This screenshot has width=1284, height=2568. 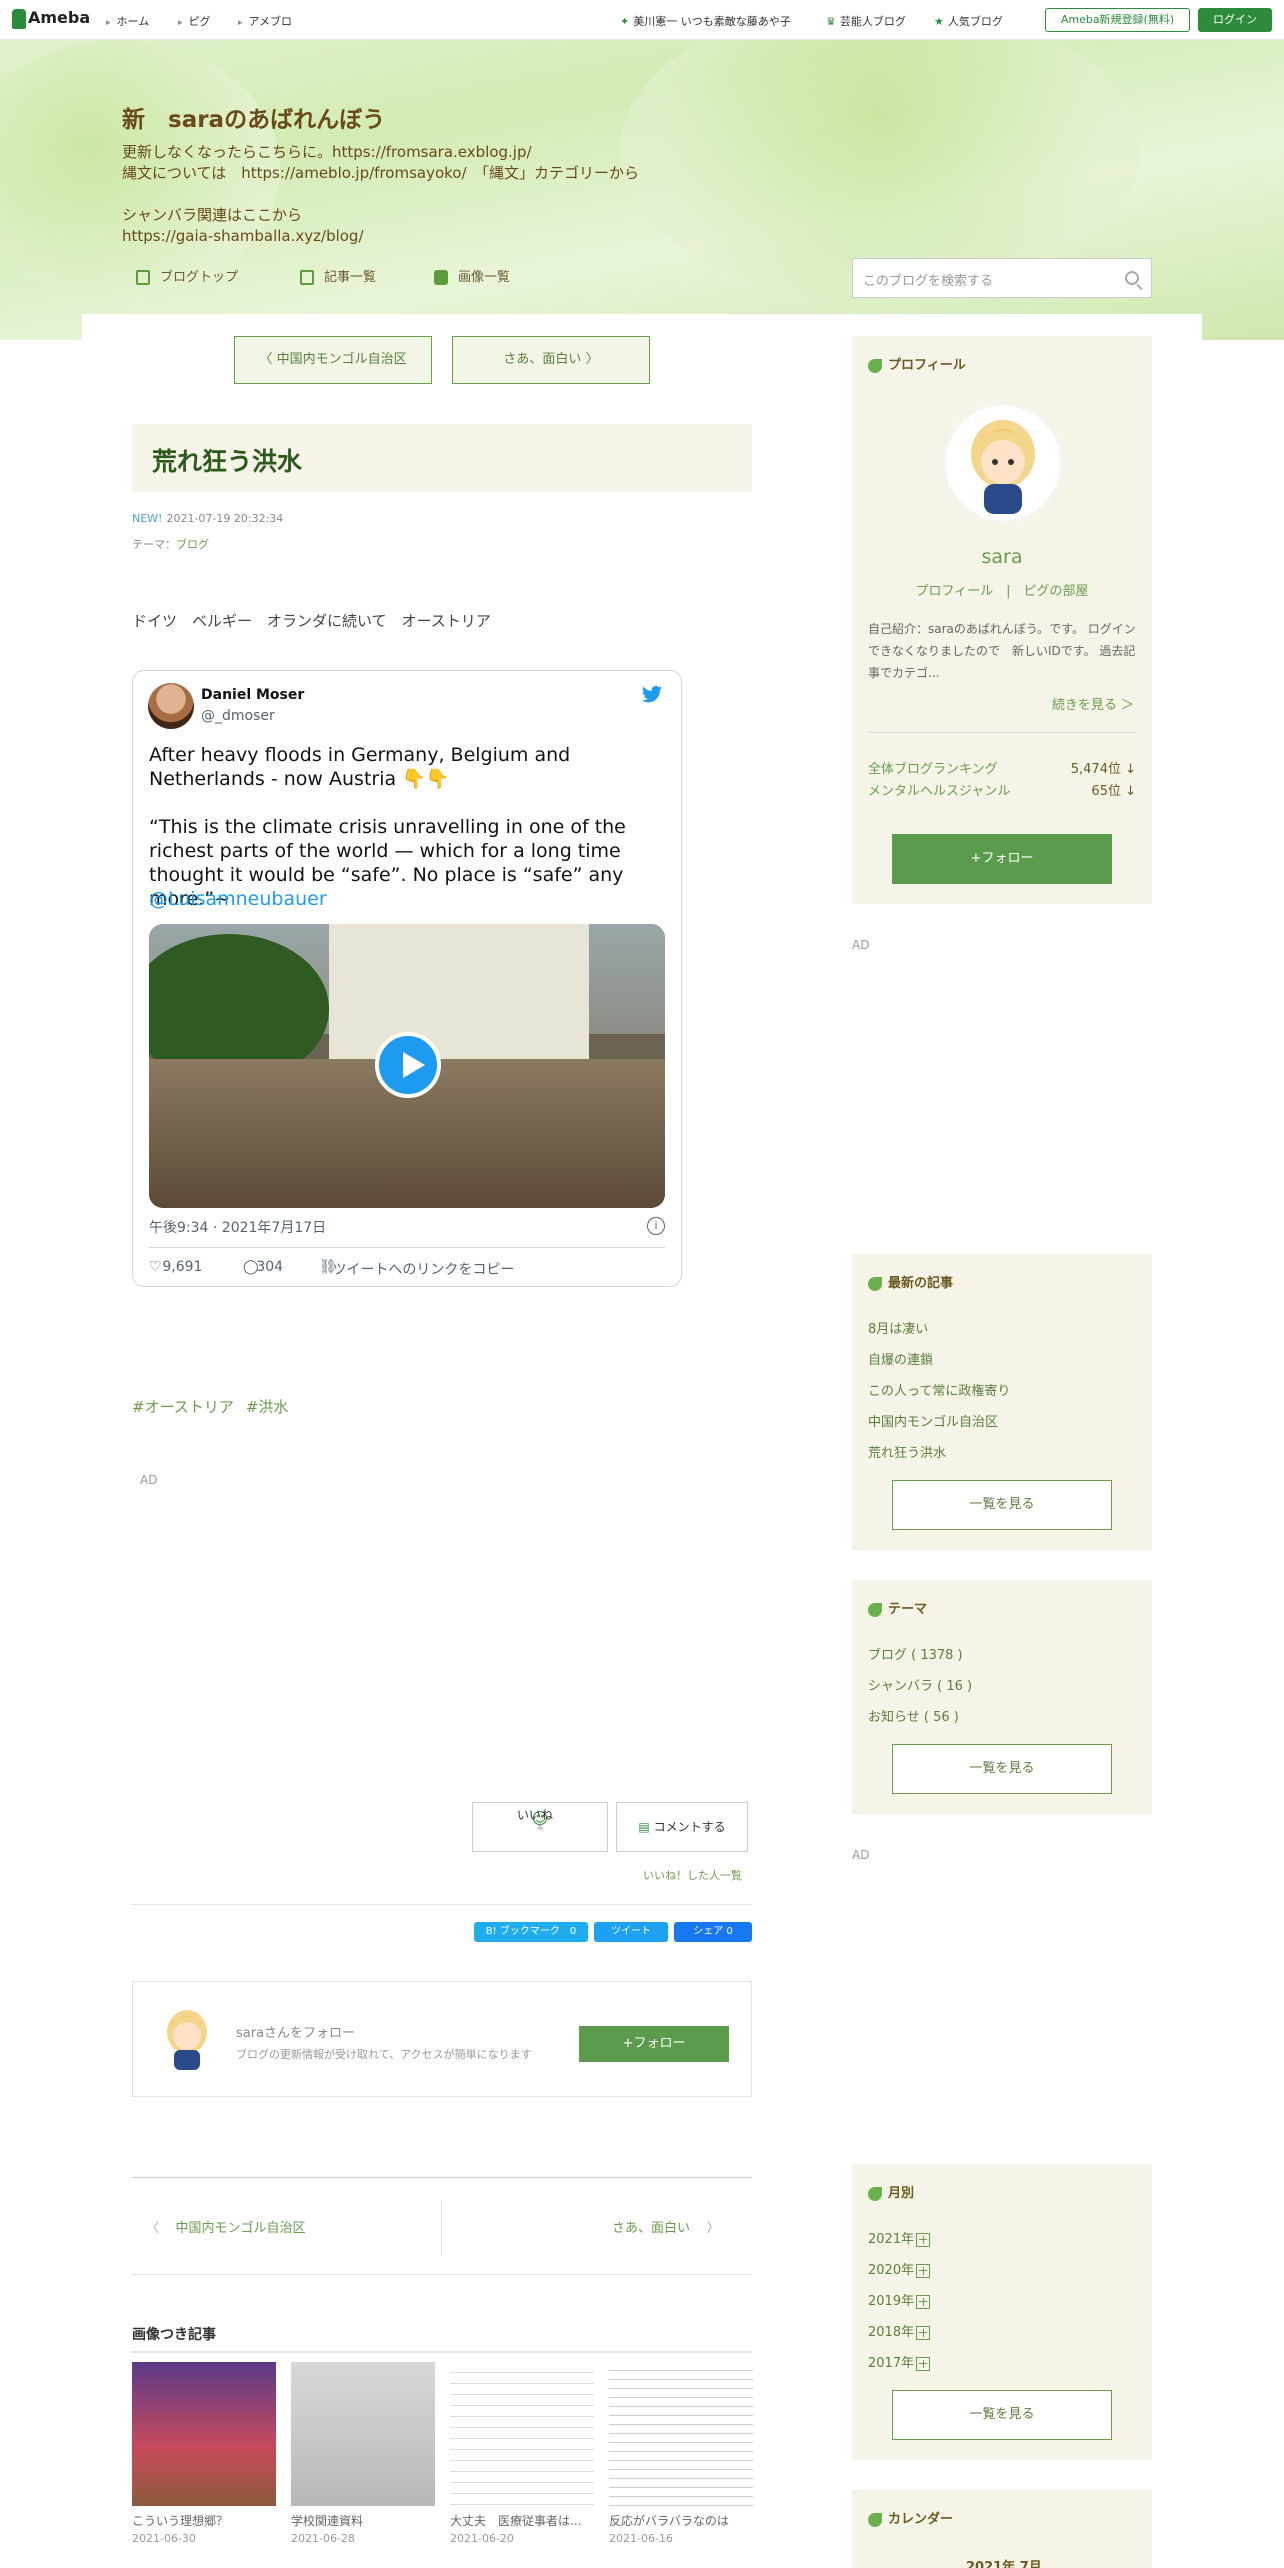 What do you see at coordinates (915, 1653) in the screenshot?
I see `theme-link: ブログ ( 1378 )` at bounding box center [915, 1653].